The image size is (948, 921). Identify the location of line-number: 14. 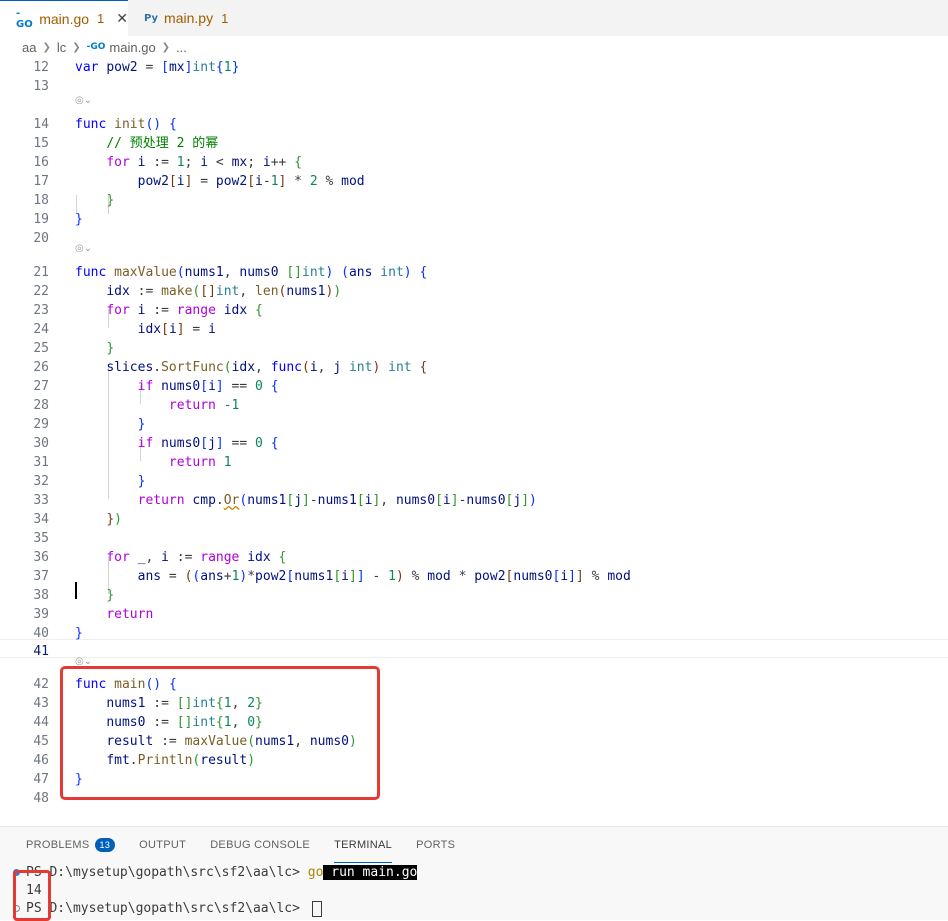
(41, 124).